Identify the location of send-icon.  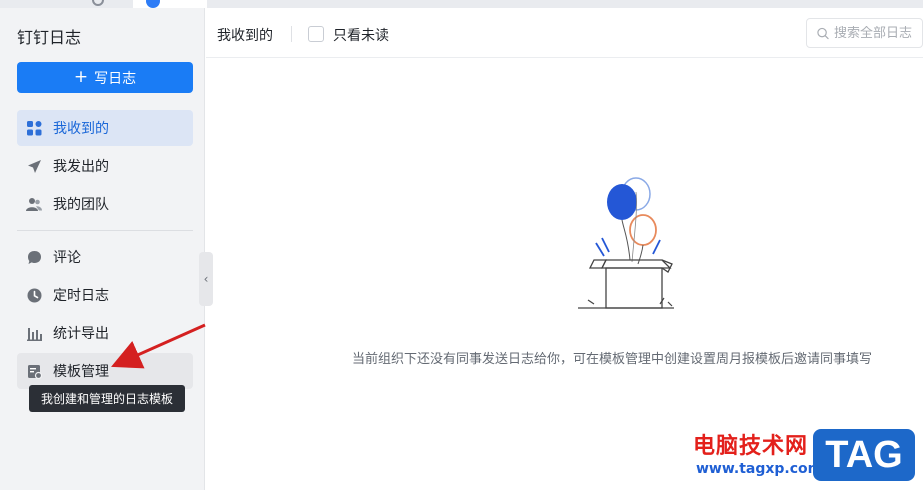
(34, 166).